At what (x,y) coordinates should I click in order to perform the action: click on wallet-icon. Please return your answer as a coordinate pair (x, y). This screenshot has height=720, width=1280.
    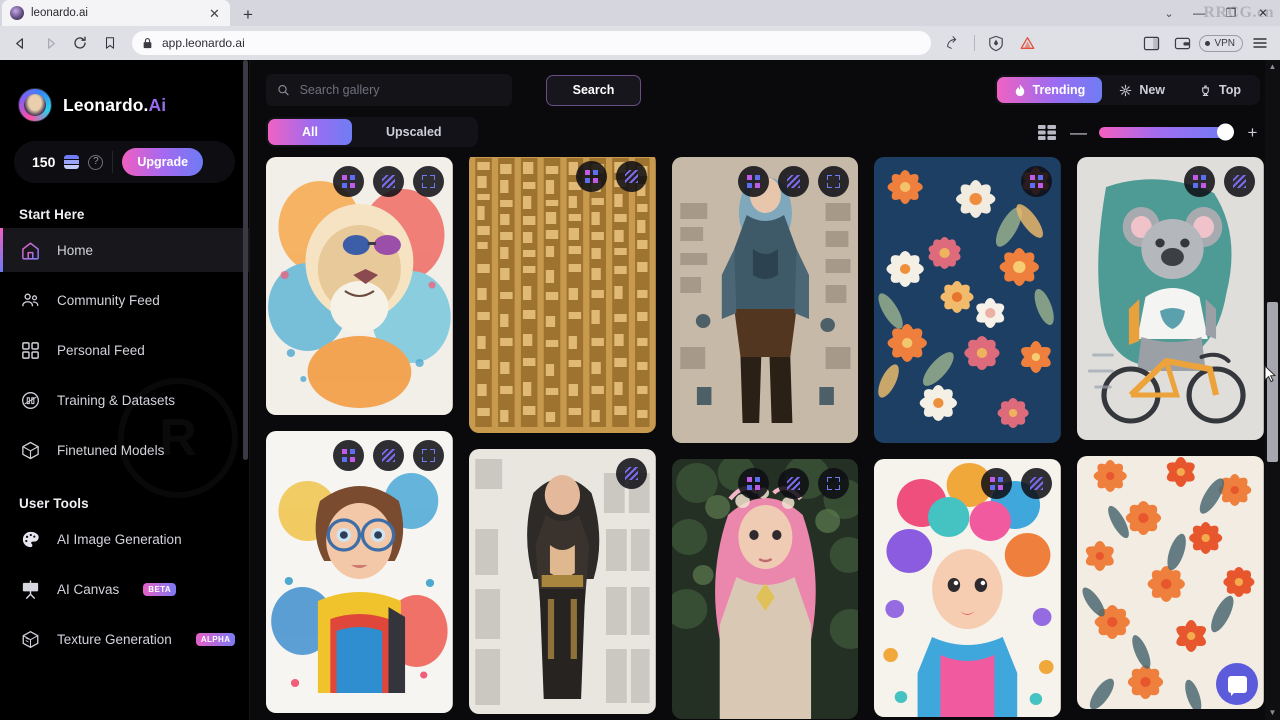
    Looking at the image, I should click on (1182, 43).